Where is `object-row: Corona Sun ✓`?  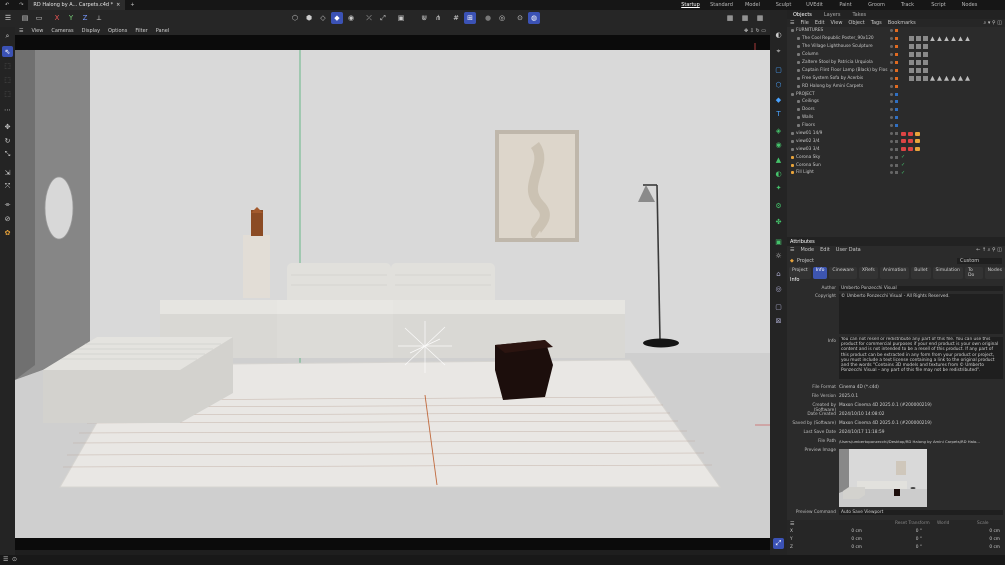 object-row: Corona Sun ✓ is located at coordinates (896, 165).